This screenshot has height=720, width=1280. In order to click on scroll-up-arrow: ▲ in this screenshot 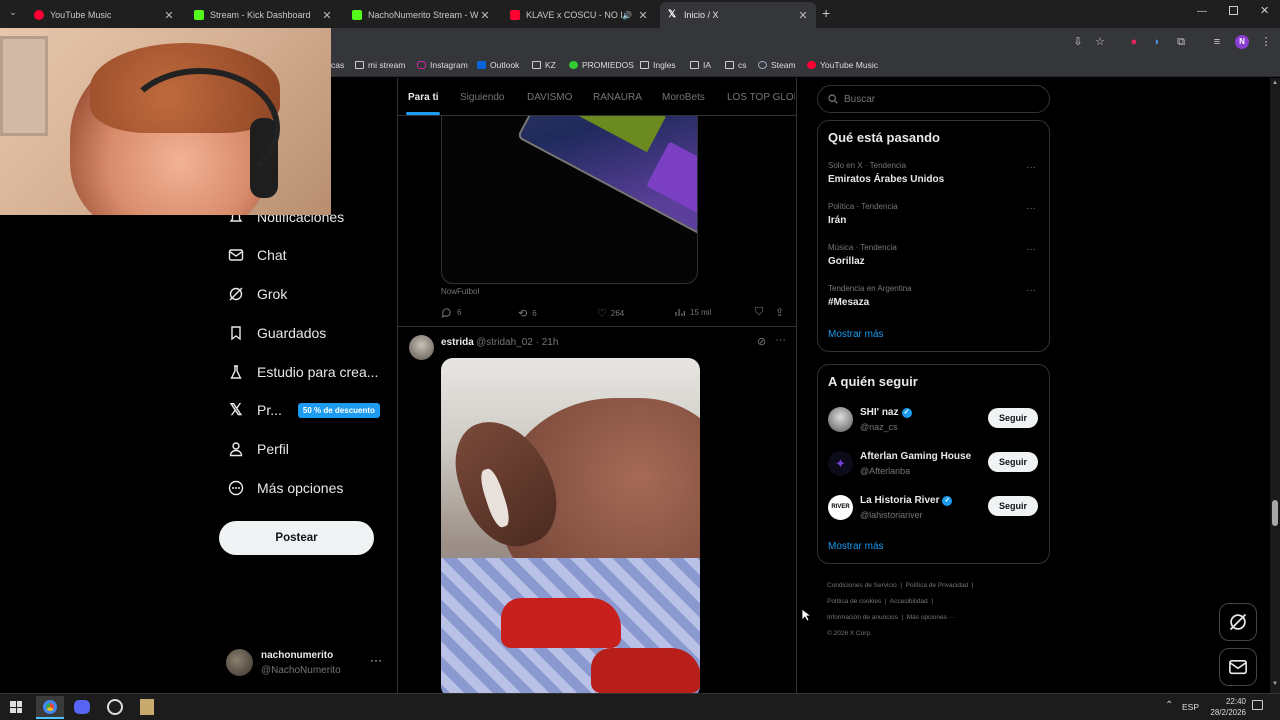, I will do `click(1275, 83)`.